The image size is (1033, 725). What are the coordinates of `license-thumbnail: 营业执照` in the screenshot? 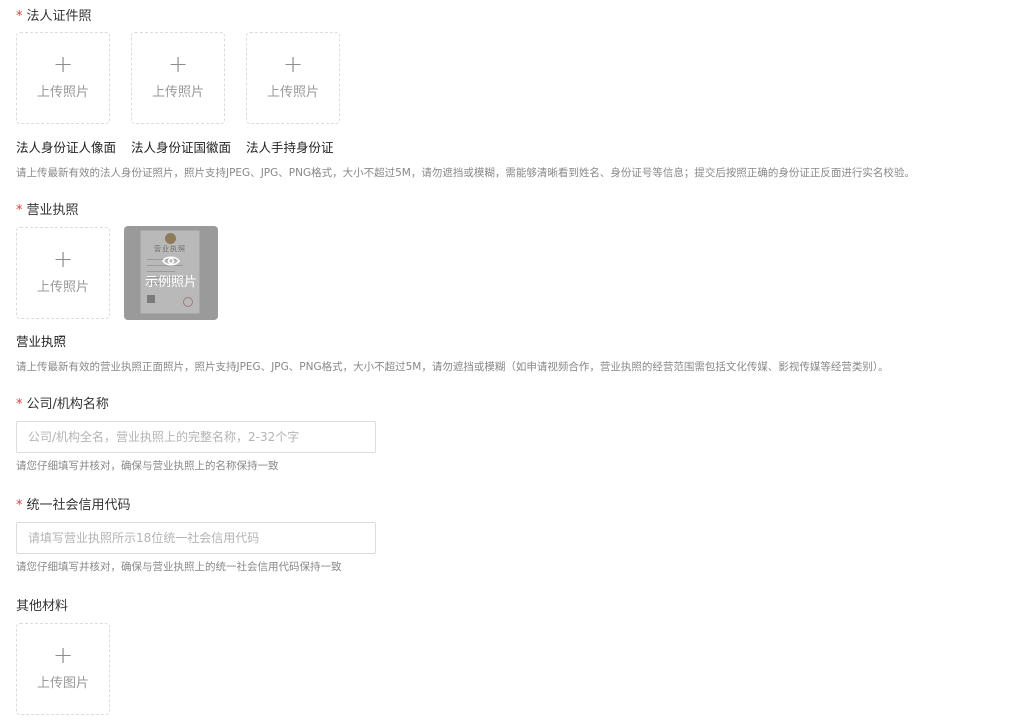 It's located at (170, 272).